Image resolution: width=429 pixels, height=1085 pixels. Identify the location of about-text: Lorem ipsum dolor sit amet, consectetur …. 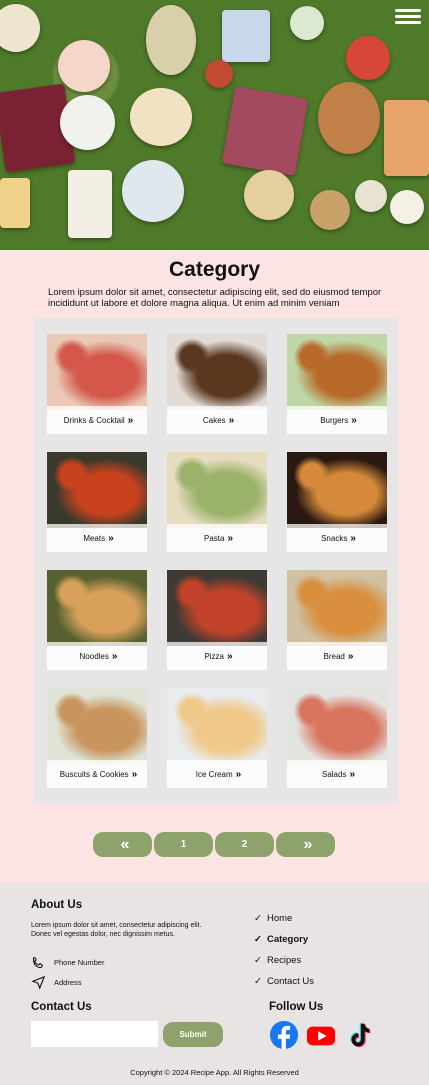
(116, 930).